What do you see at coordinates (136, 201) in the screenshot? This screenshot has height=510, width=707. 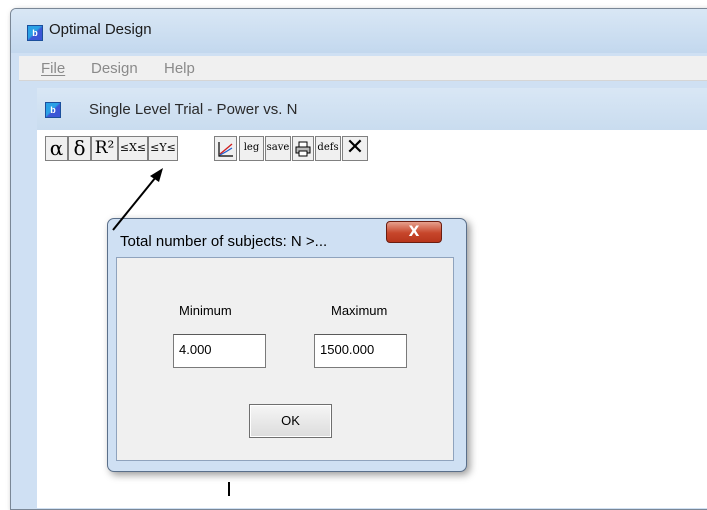 I see `annotation-arrow` at bounding box center [136, 201].